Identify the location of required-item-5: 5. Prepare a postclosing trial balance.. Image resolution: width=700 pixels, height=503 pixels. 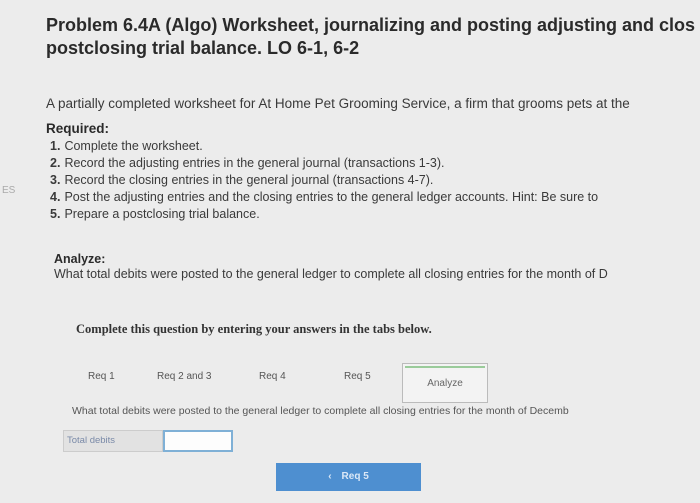
(155, 214).